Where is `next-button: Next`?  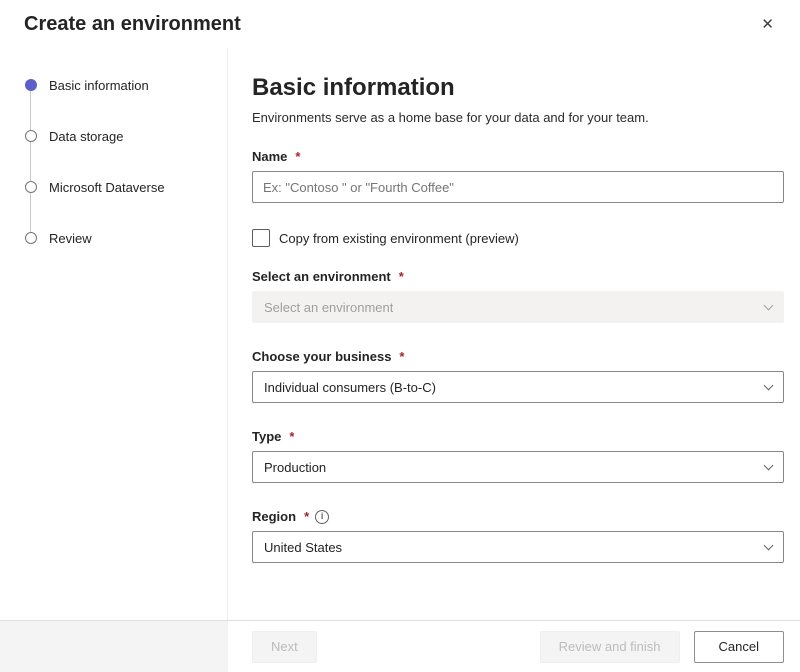 next-button: Next is located at coordinates (284, 646).